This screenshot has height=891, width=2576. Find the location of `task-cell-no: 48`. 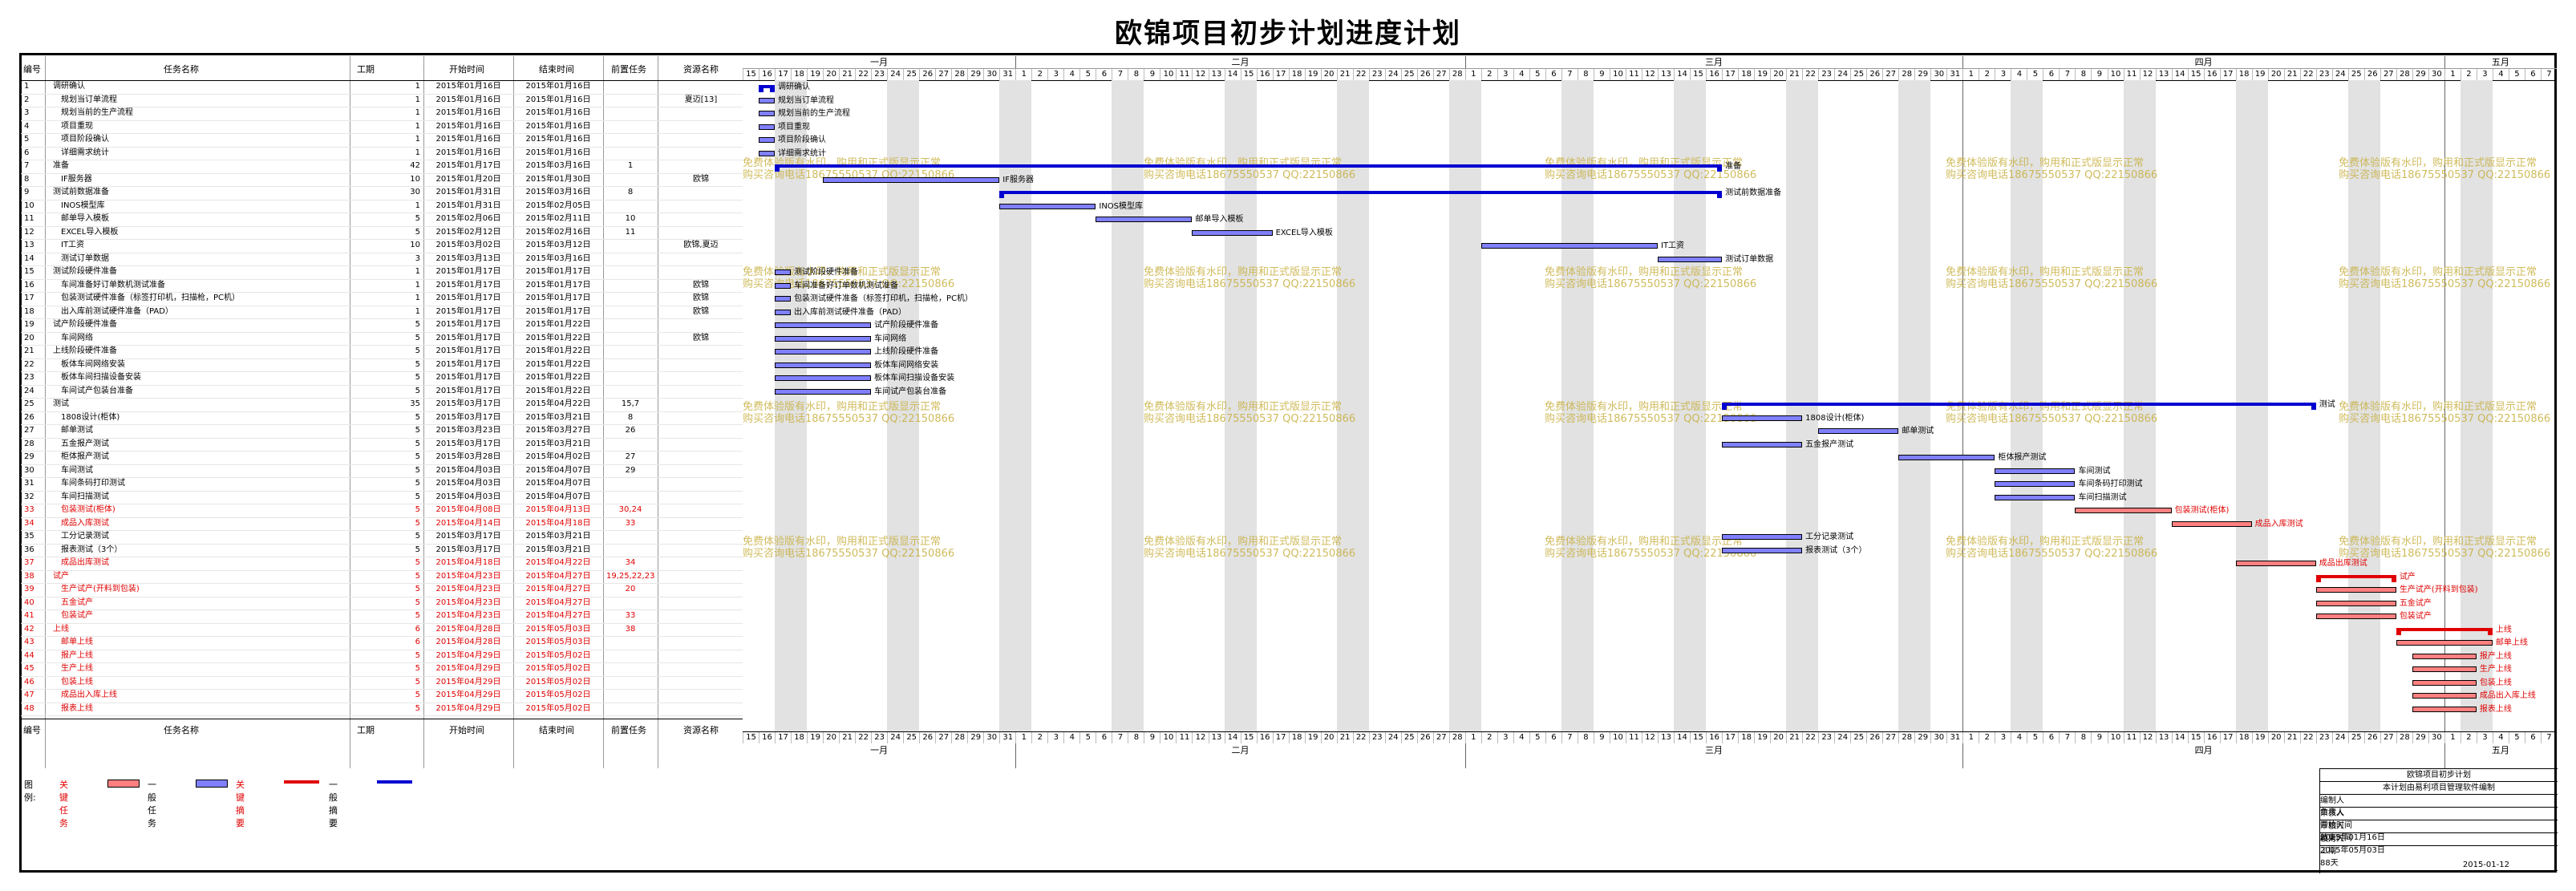

task-cell-no: 48 is located at coordinates (29, 708).